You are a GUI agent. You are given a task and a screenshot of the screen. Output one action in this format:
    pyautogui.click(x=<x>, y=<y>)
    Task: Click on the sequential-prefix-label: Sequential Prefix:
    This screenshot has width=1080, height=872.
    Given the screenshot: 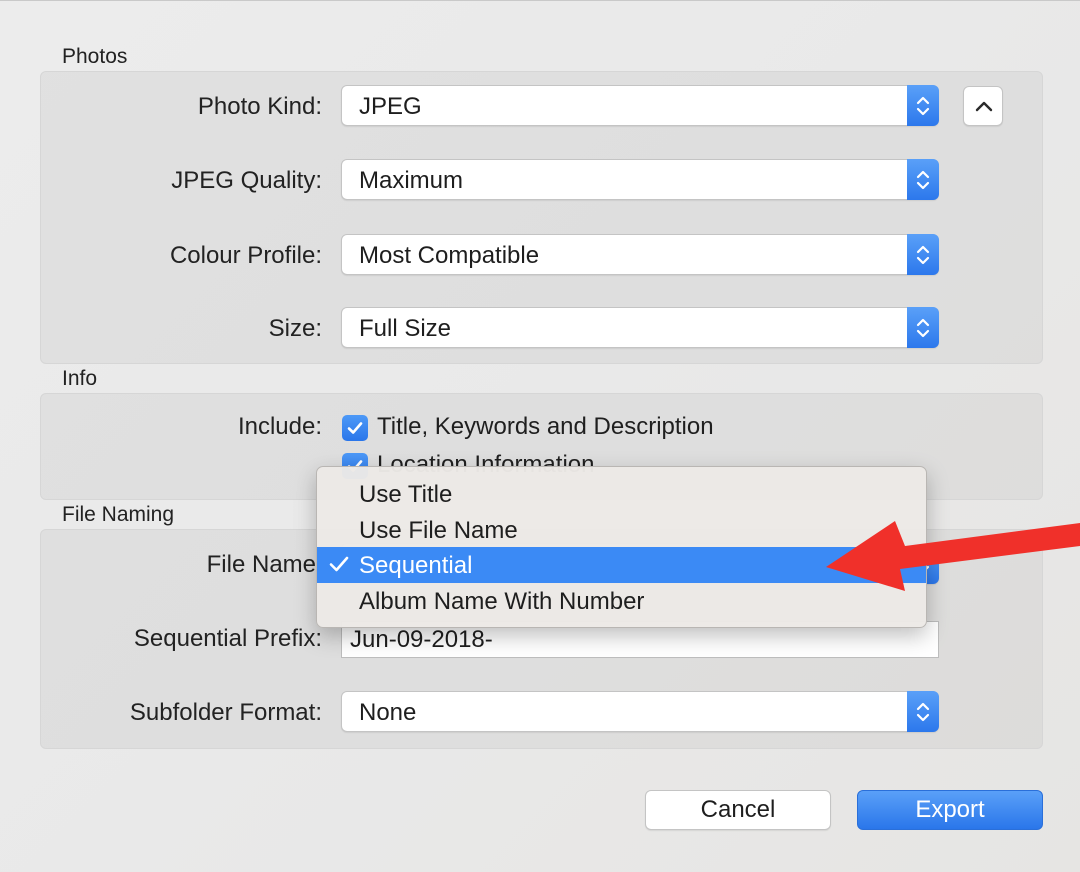 What is the action you would take?
    pyautogui.click(x=227, y=638)
    